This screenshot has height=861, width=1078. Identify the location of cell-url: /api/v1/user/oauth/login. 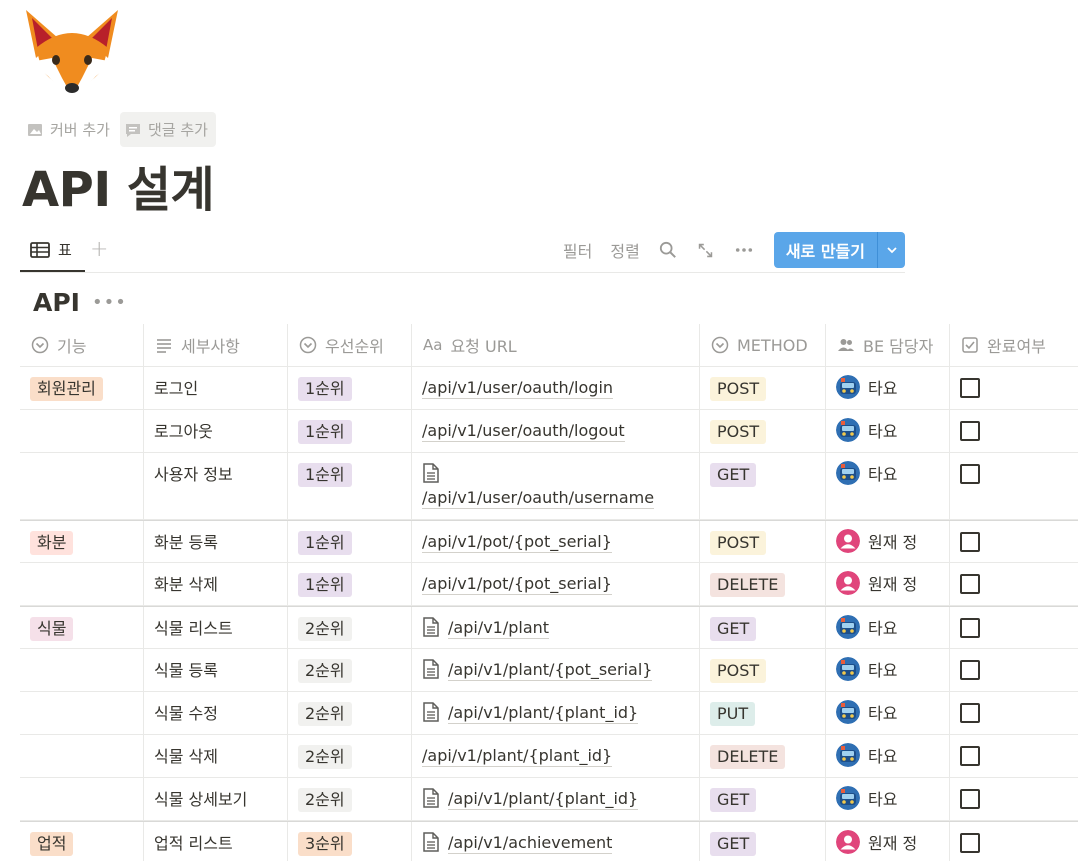
(556, 388).